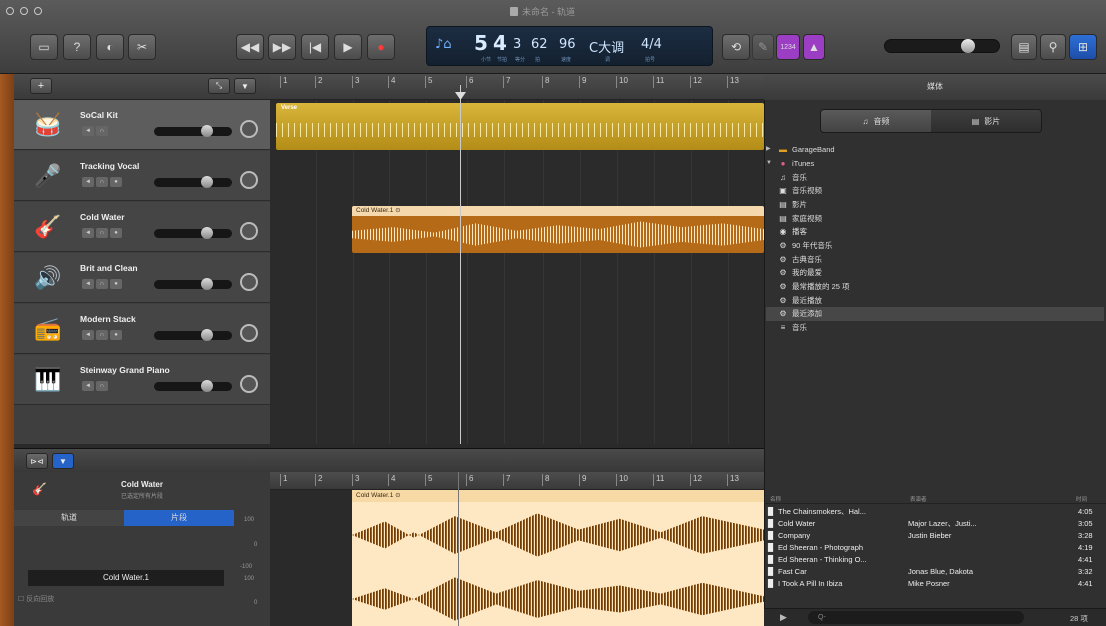 The width and height of the screenshot is (1106, 626). I want to click on cold-water-region: Cold Water.1 ⊙, so click(558, 229).